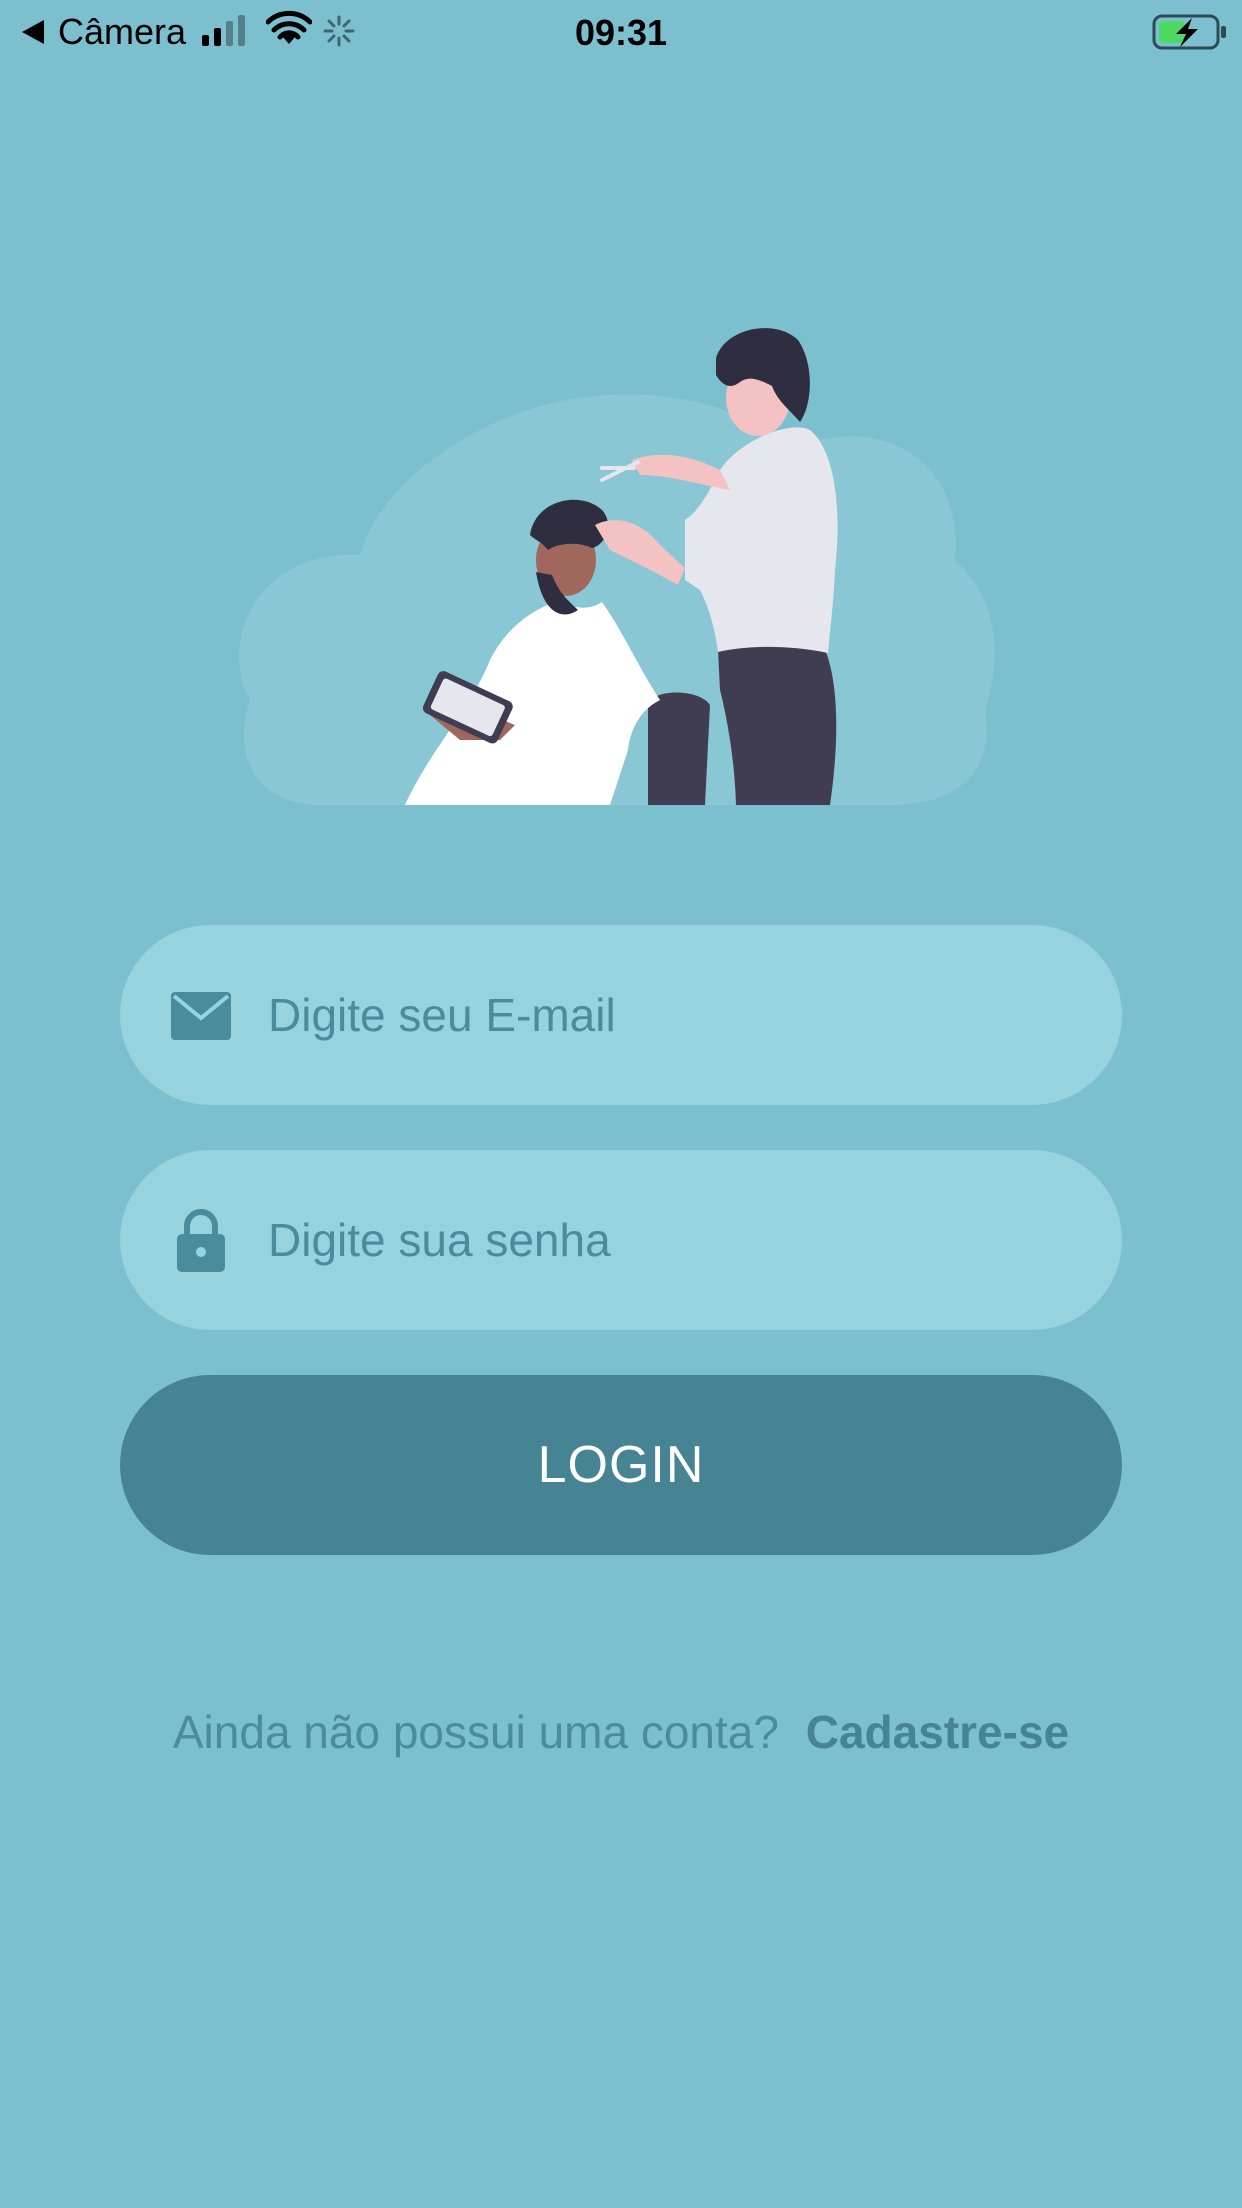  I want to click on barber-pants, so click(777, 724).